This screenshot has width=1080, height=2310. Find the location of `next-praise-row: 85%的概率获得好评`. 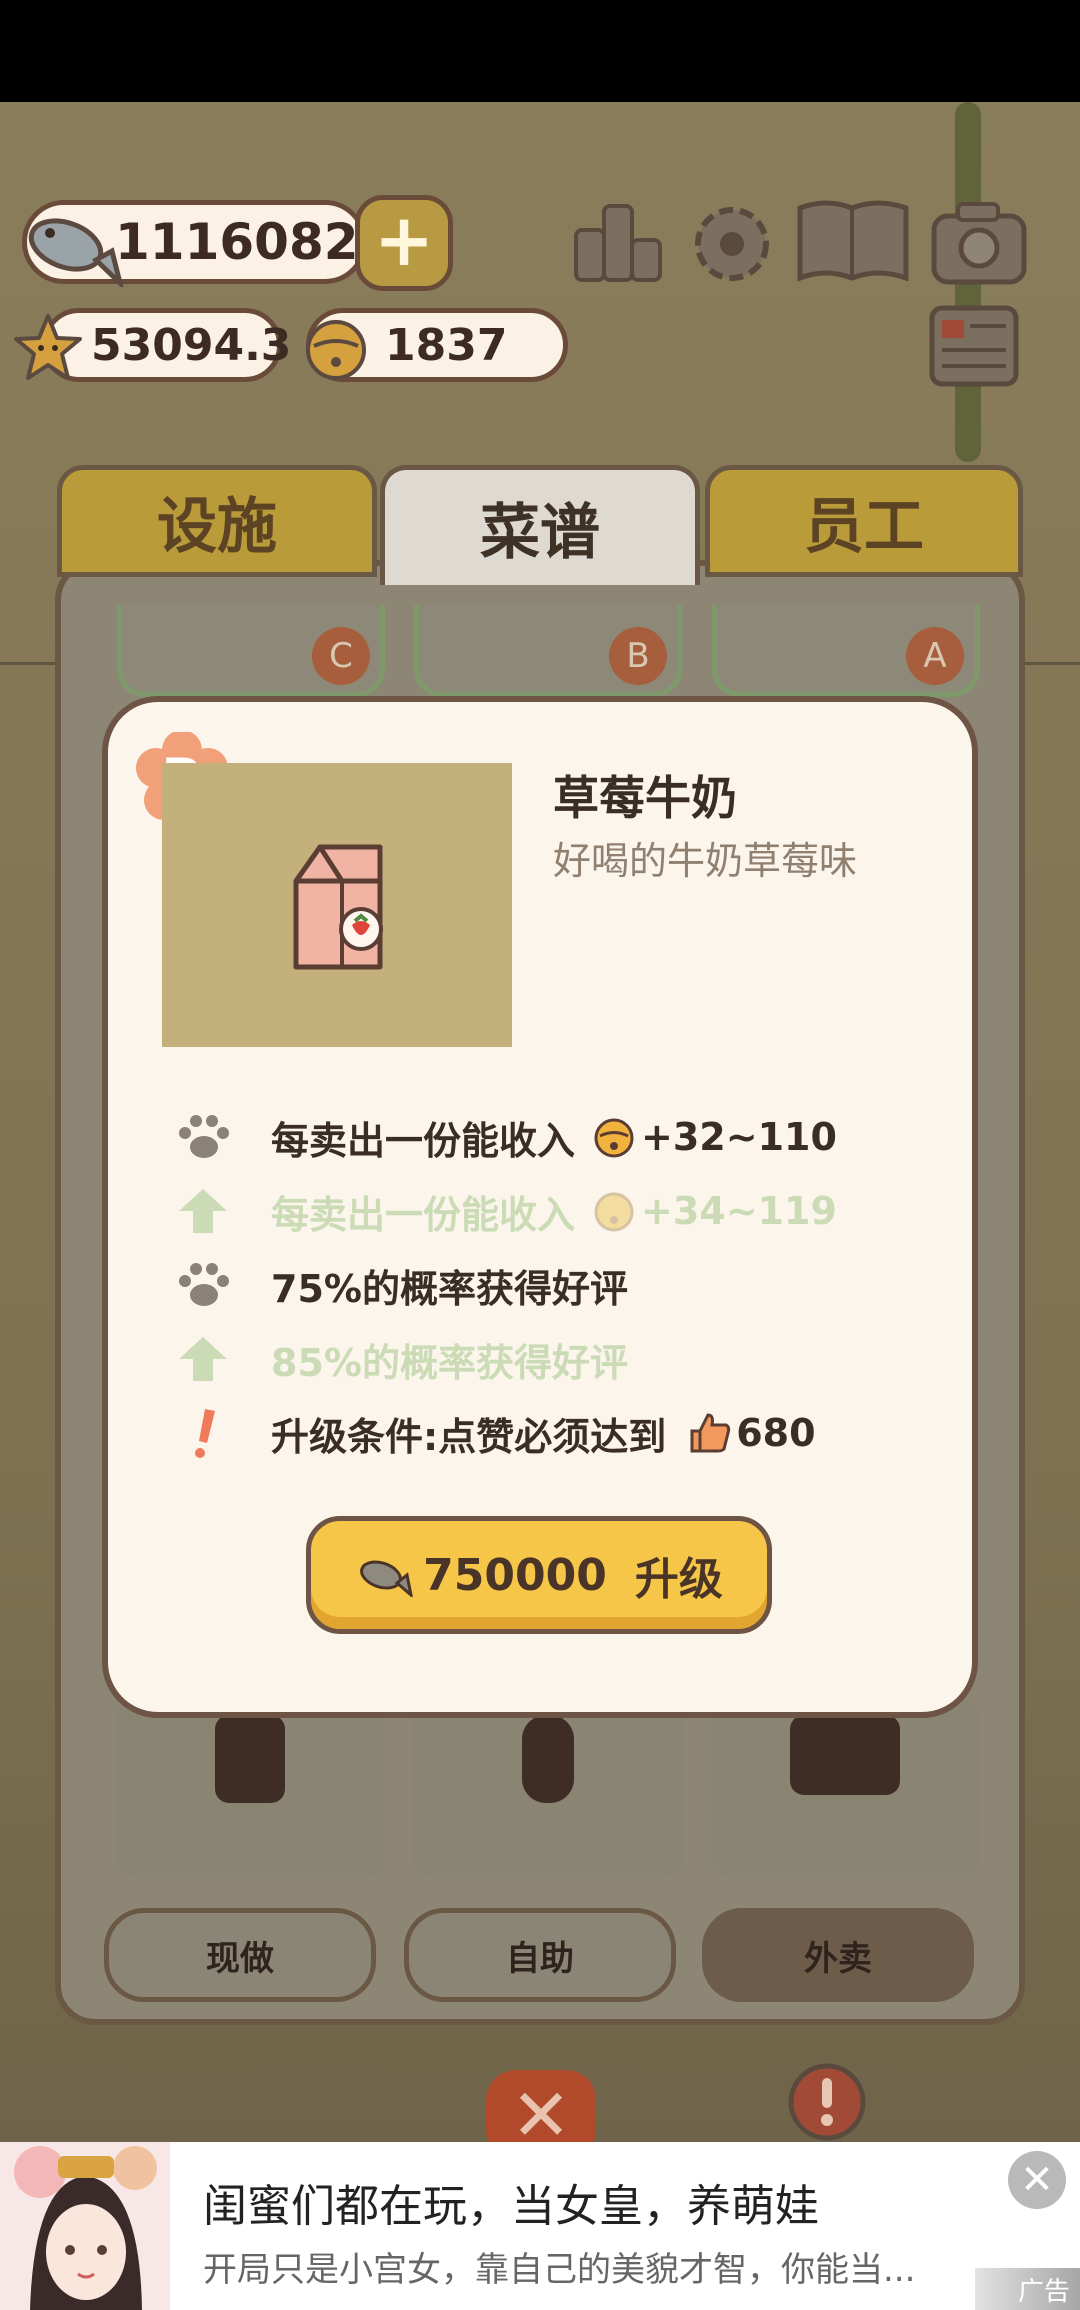

next-praise-row: 85%的概率获得好评 is located at coordinates (401, 1359).